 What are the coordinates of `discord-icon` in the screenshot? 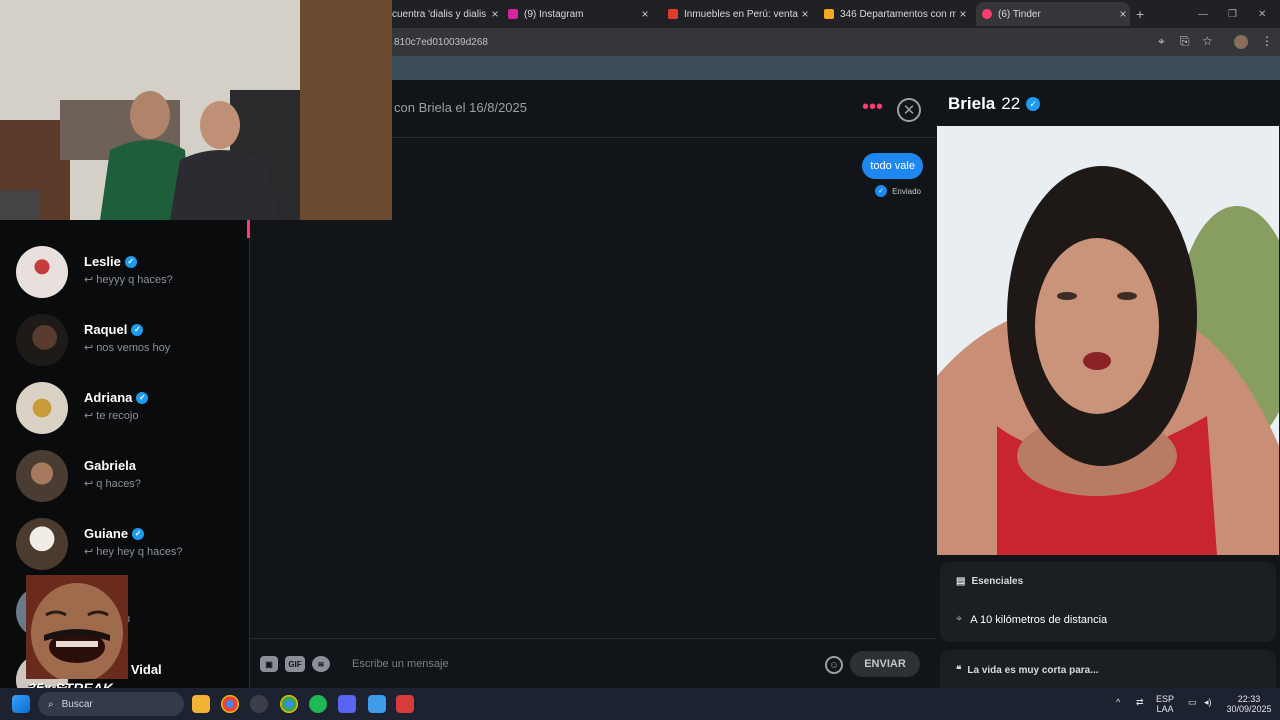 It's located at (347, 704).